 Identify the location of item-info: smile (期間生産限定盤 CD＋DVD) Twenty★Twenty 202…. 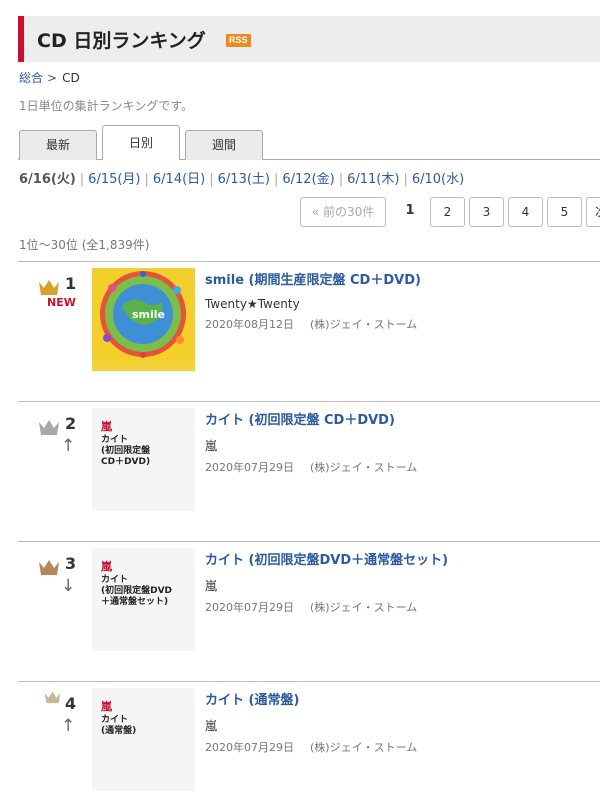
(400, 300).